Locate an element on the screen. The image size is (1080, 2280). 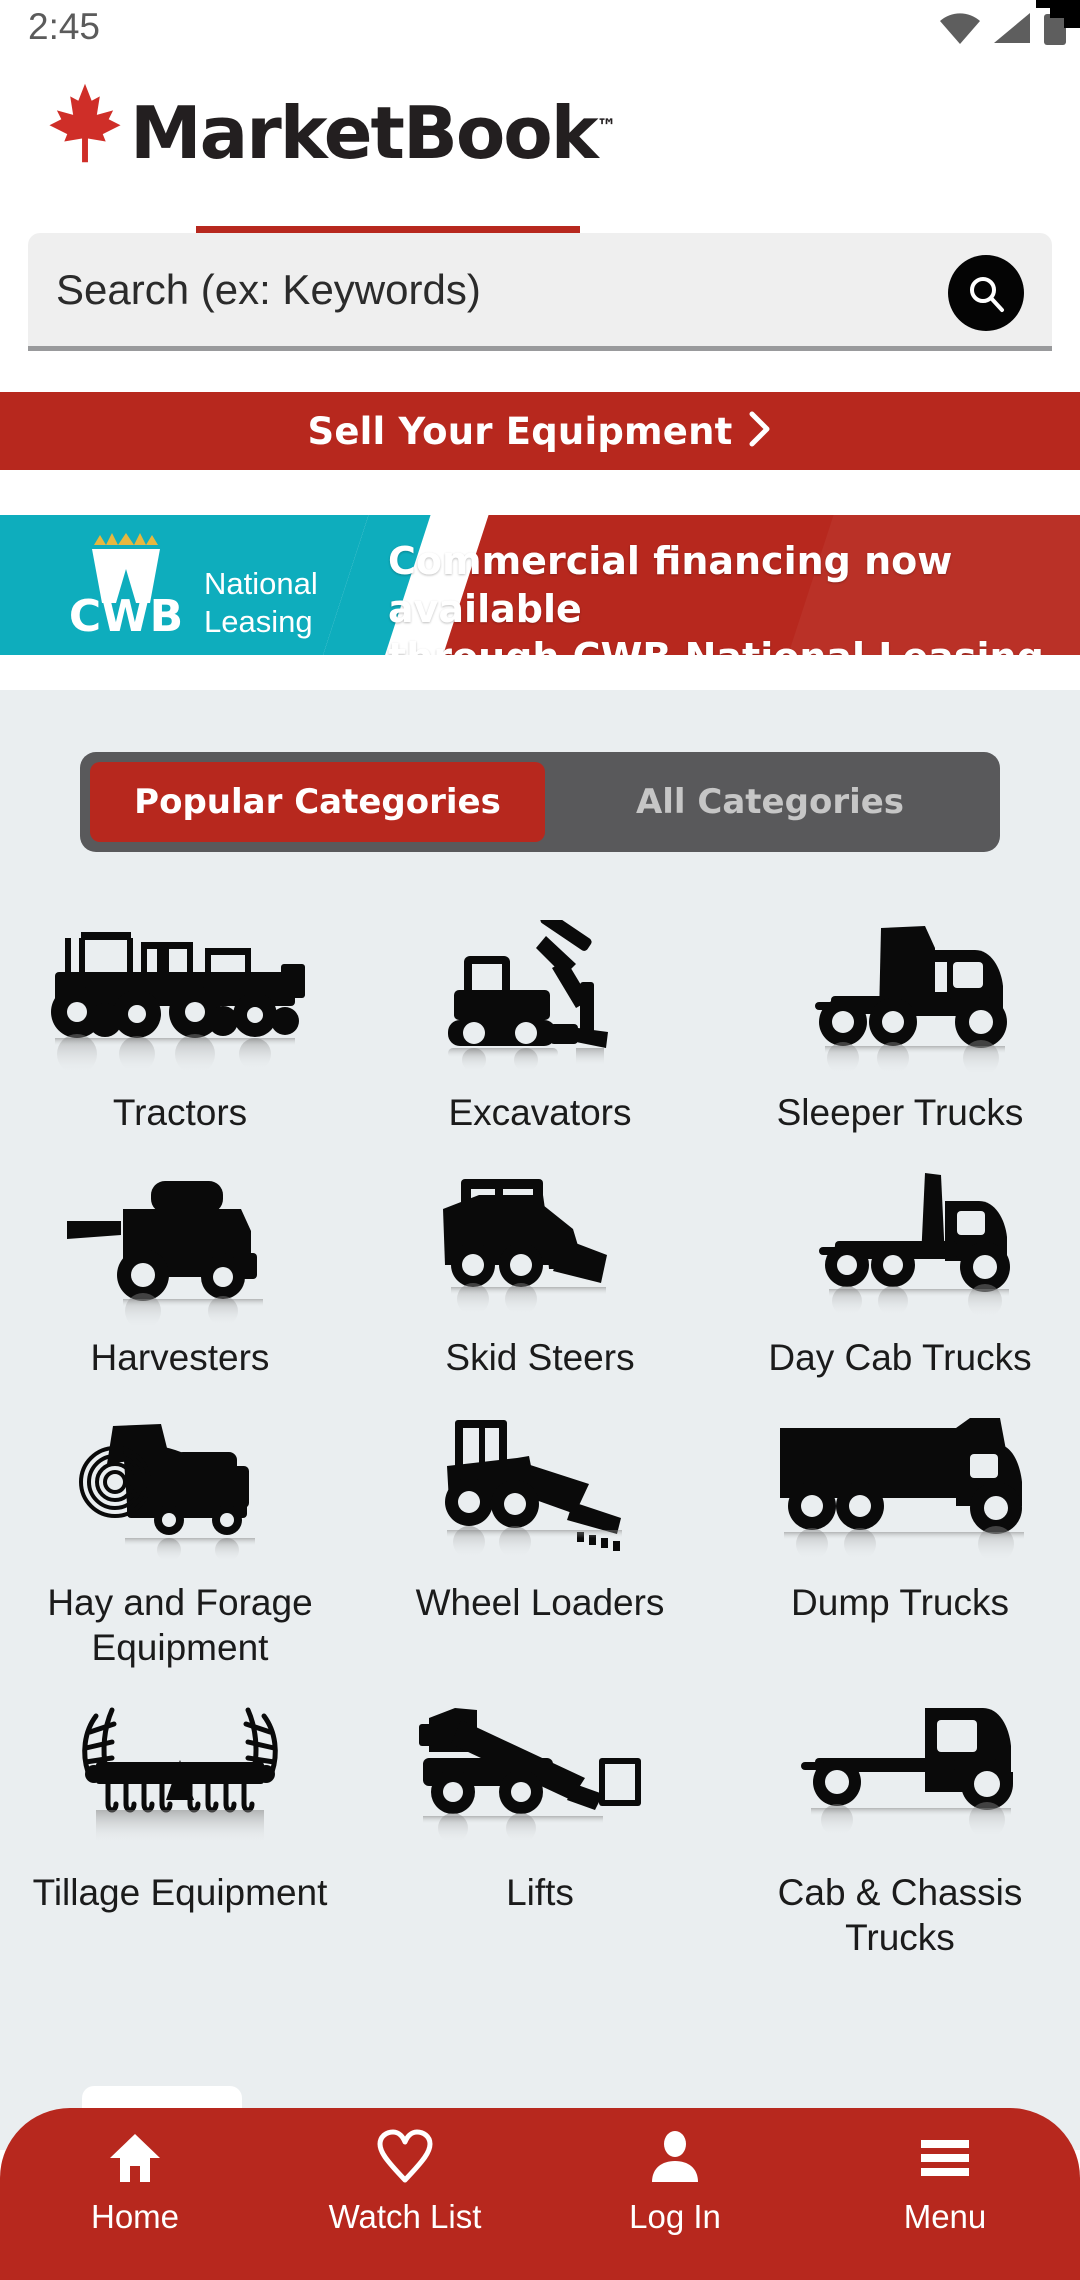
category-label: Hay and Forage Equipment is located at coordinates (180, 1625).